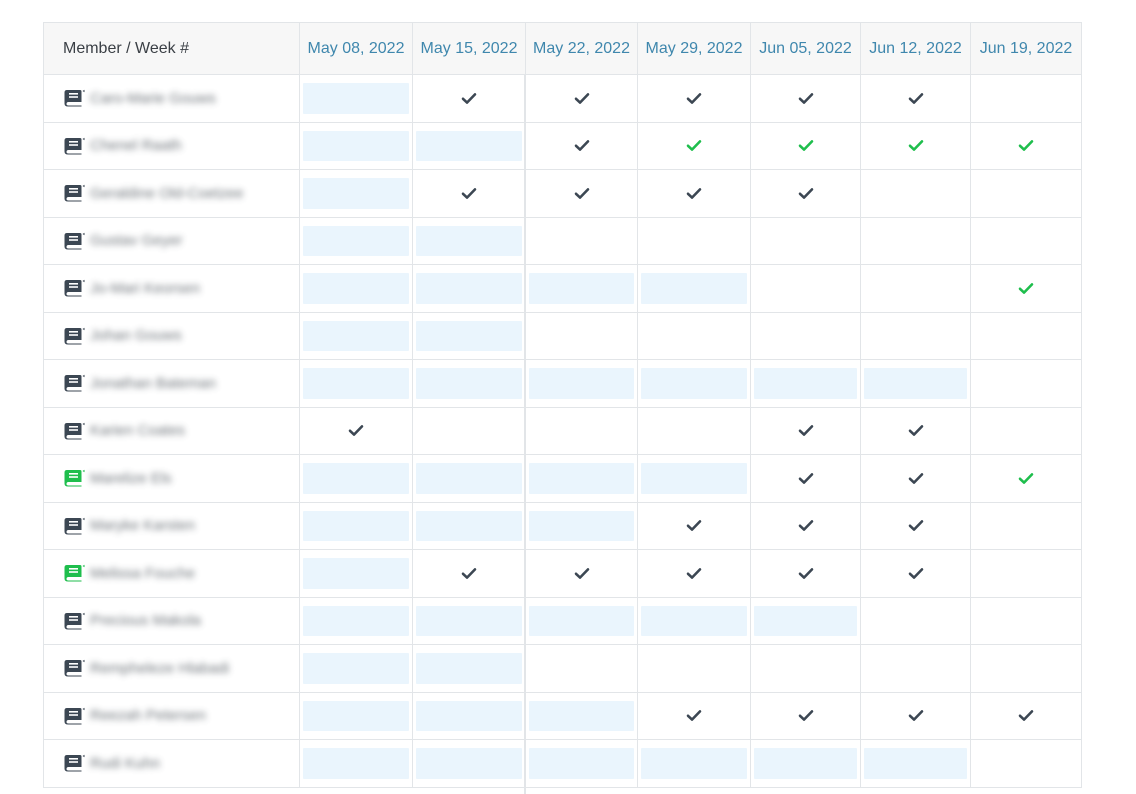 This screenshot has width=1136, height=794. Describe the element at coordinates (142, 573) in the screenshot. I see `member-name: Melissa Fouche` at that location.